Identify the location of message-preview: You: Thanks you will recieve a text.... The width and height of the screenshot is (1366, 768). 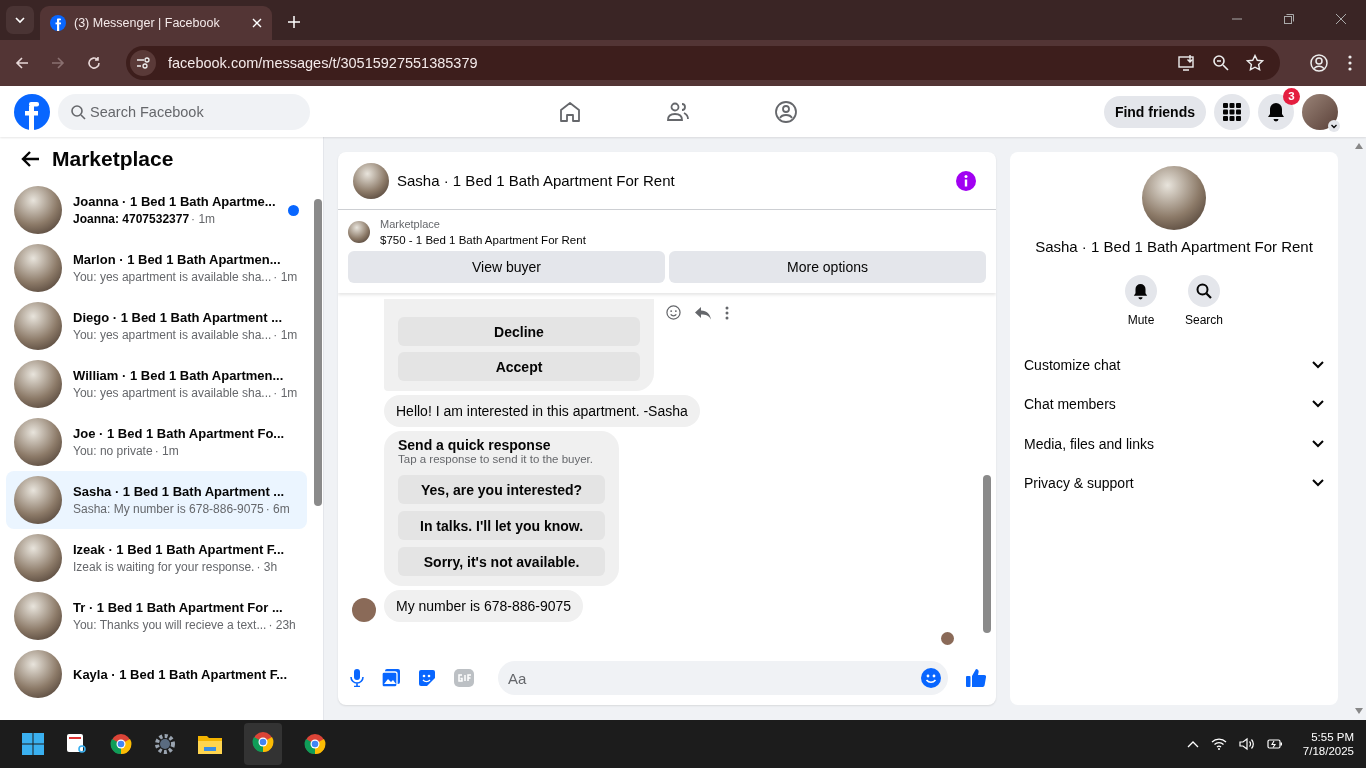
(170, 625).